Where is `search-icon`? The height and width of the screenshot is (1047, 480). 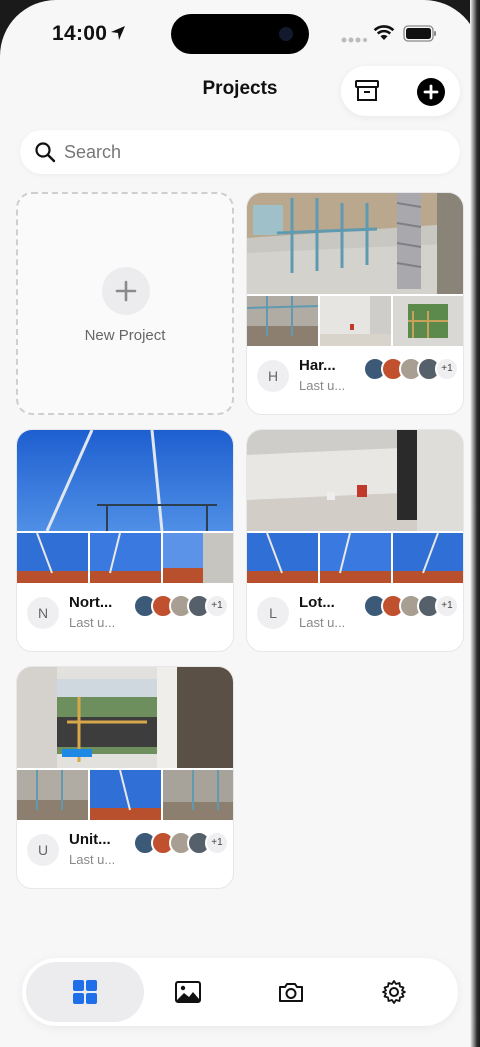
search-icon is located at coordinates (45, 152).